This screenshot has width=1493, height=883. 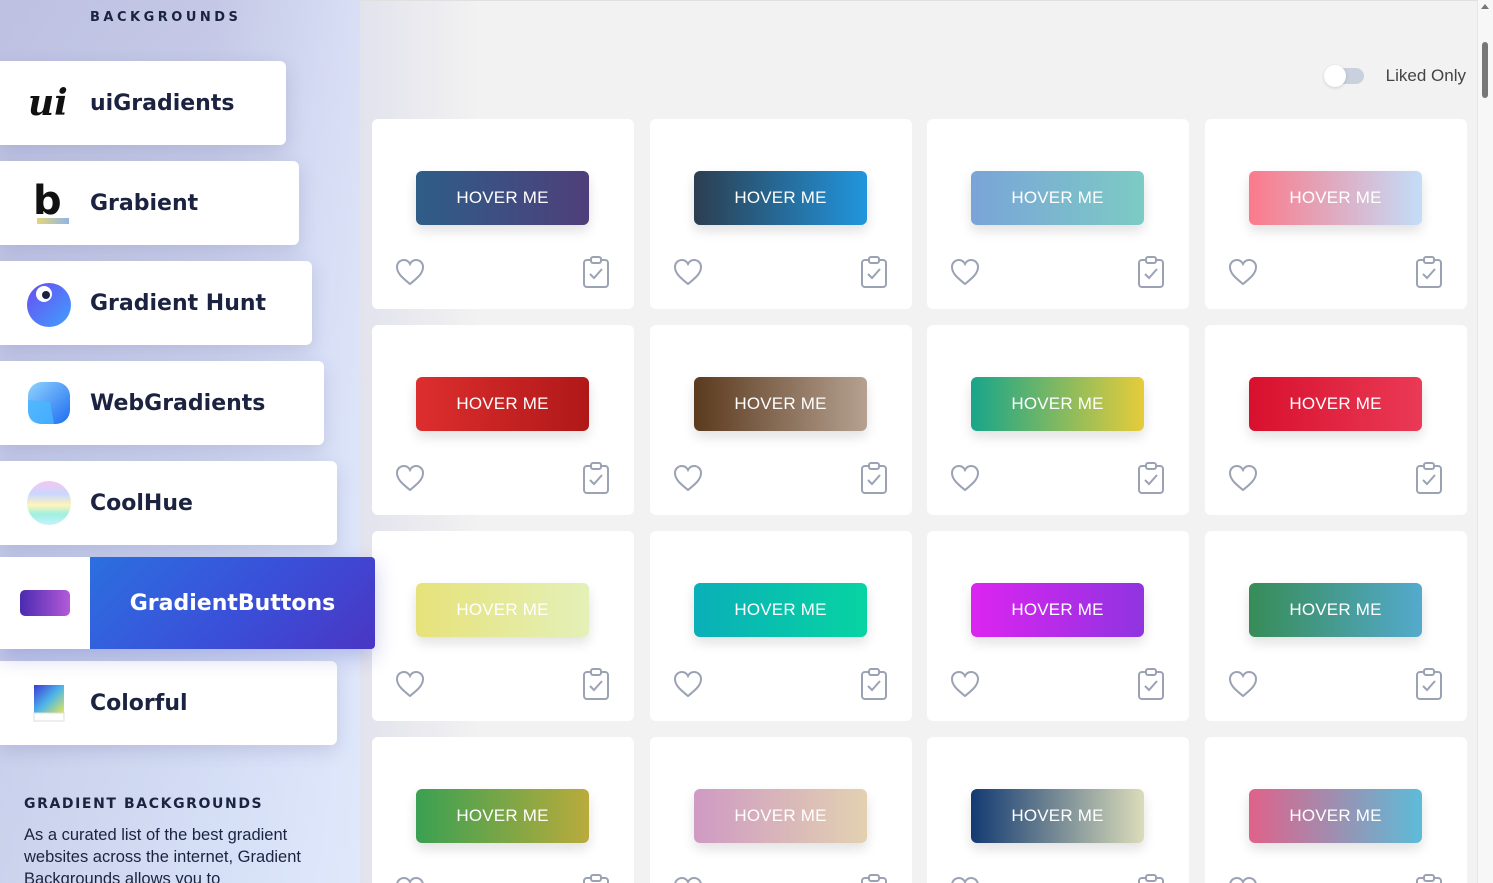 I want to click on liked-only-toggle: Liked Only, so click(x=1394, y=76).